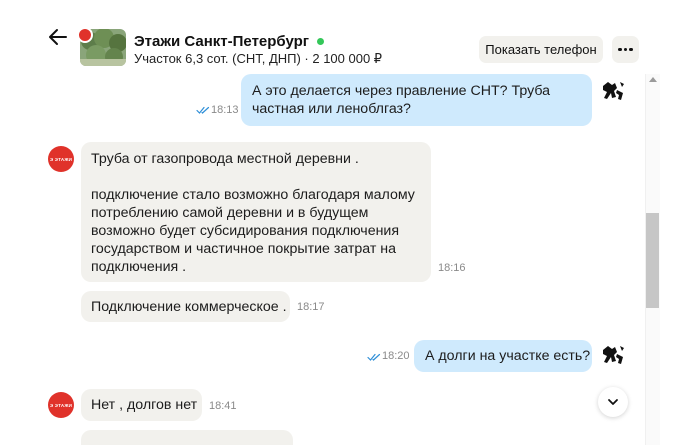 The width and height of the screenshot is (700, 445). I want to click on scroll-up-arrow-icon, so click(653, 79).